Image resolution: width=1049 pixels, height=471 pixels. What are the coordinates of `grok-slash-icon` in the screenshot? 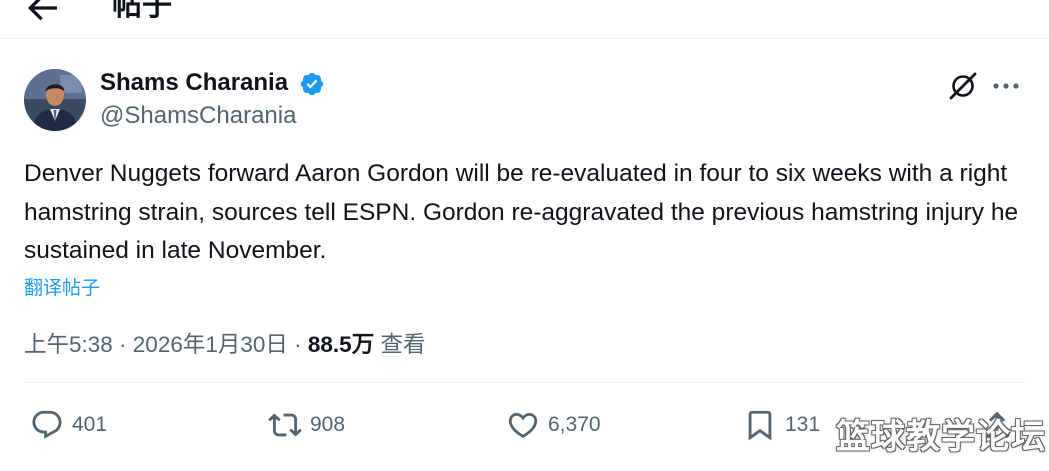 It's located at (963, 86).